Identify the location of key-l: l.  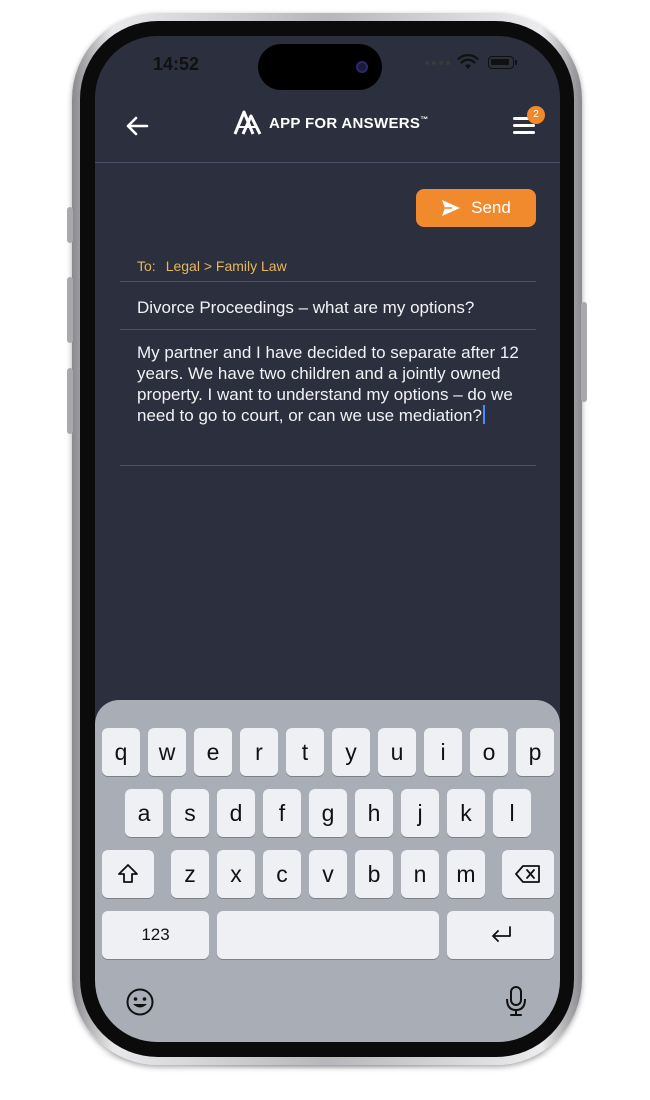
(512, 813).